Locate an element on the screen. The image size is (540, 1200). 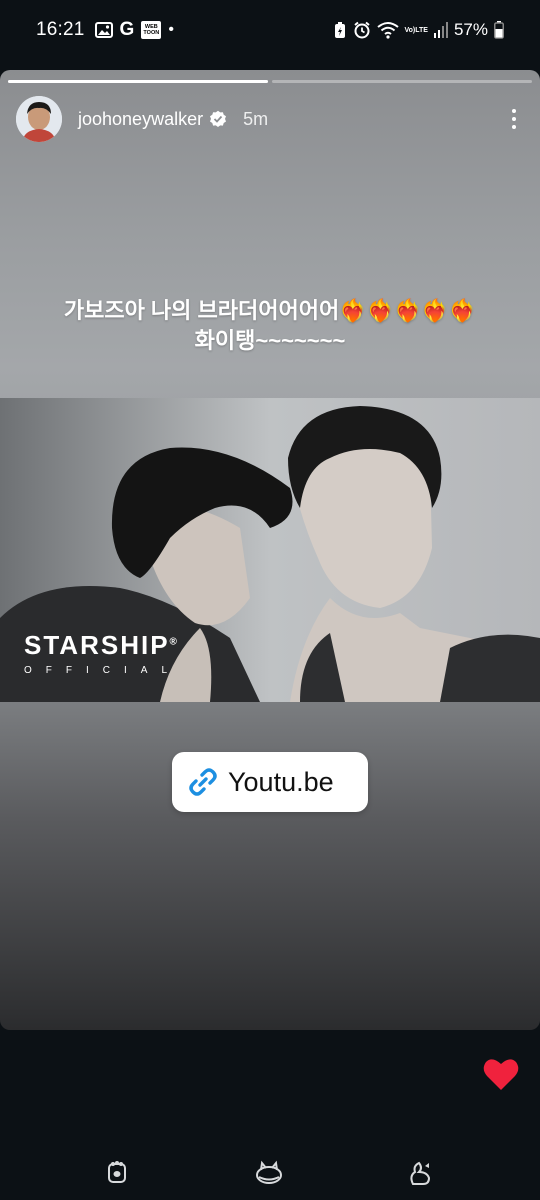
gallery-icon is located at coordinates (103, 30).